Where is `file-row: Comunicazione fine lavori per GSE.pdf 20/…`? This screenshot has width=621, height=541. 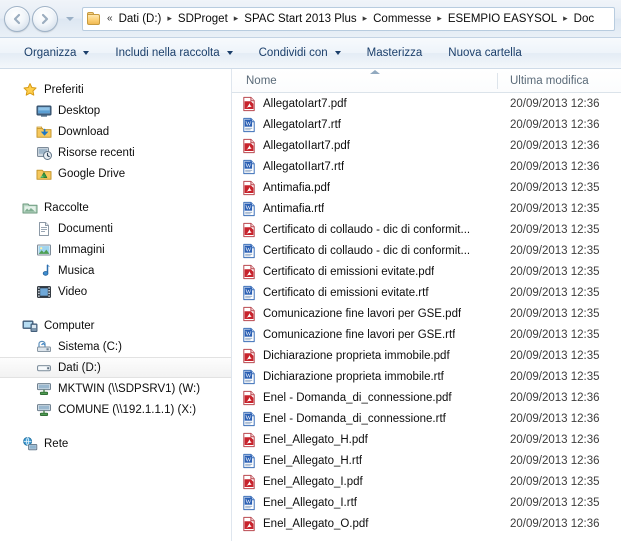
file-row: Comunicazione fine lavori per GSE.pdf 20/… is located at coordinates (426, 313).